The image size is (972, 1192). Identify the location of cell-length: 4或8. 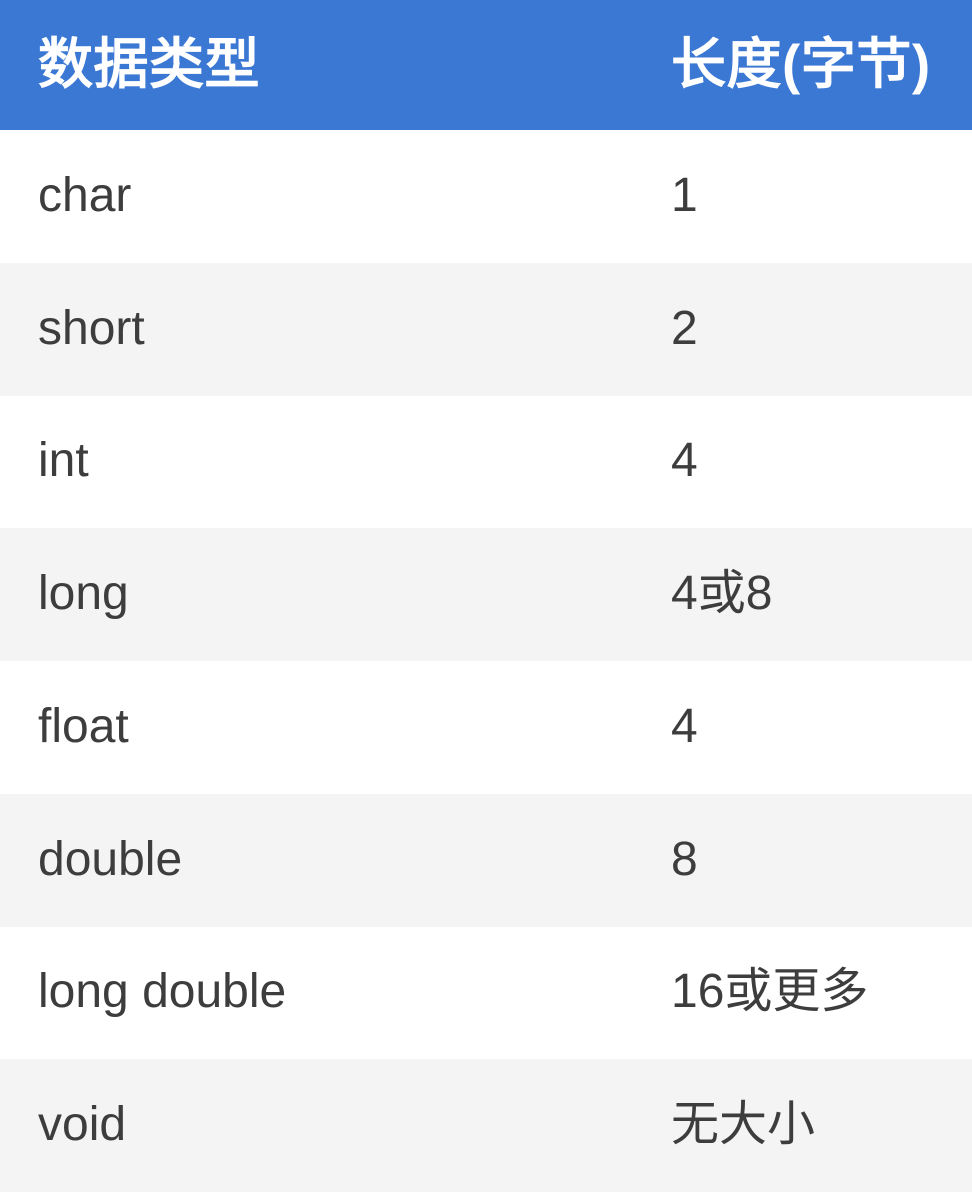
(722, 594).